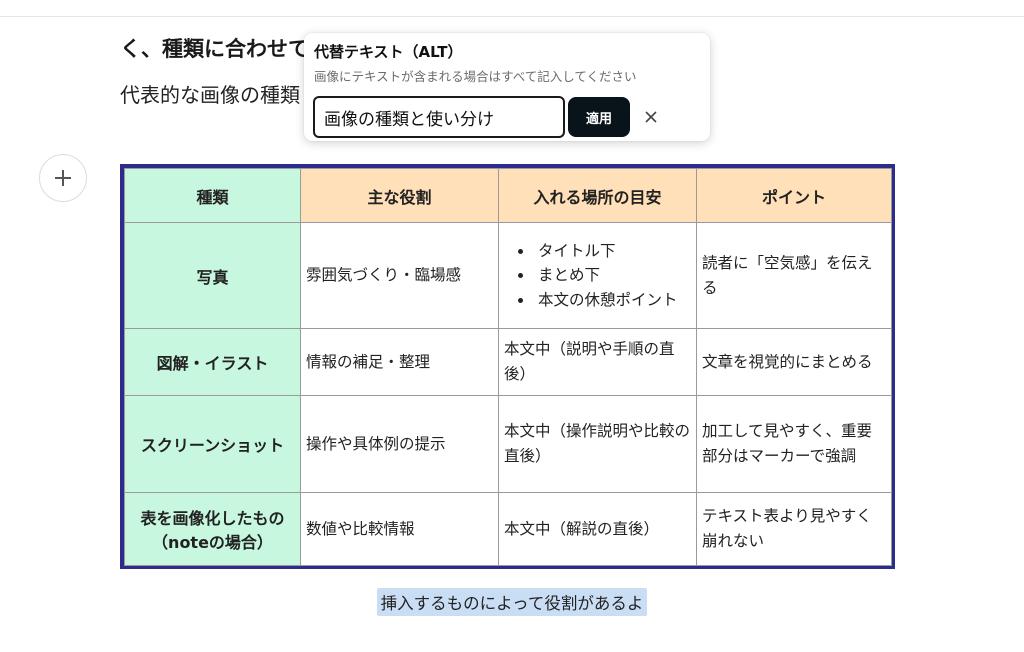 The width and height of the screenshot is (1024, 652). I want to click on body-paragraph: 代表的な画像の種類, so click(210, 95).